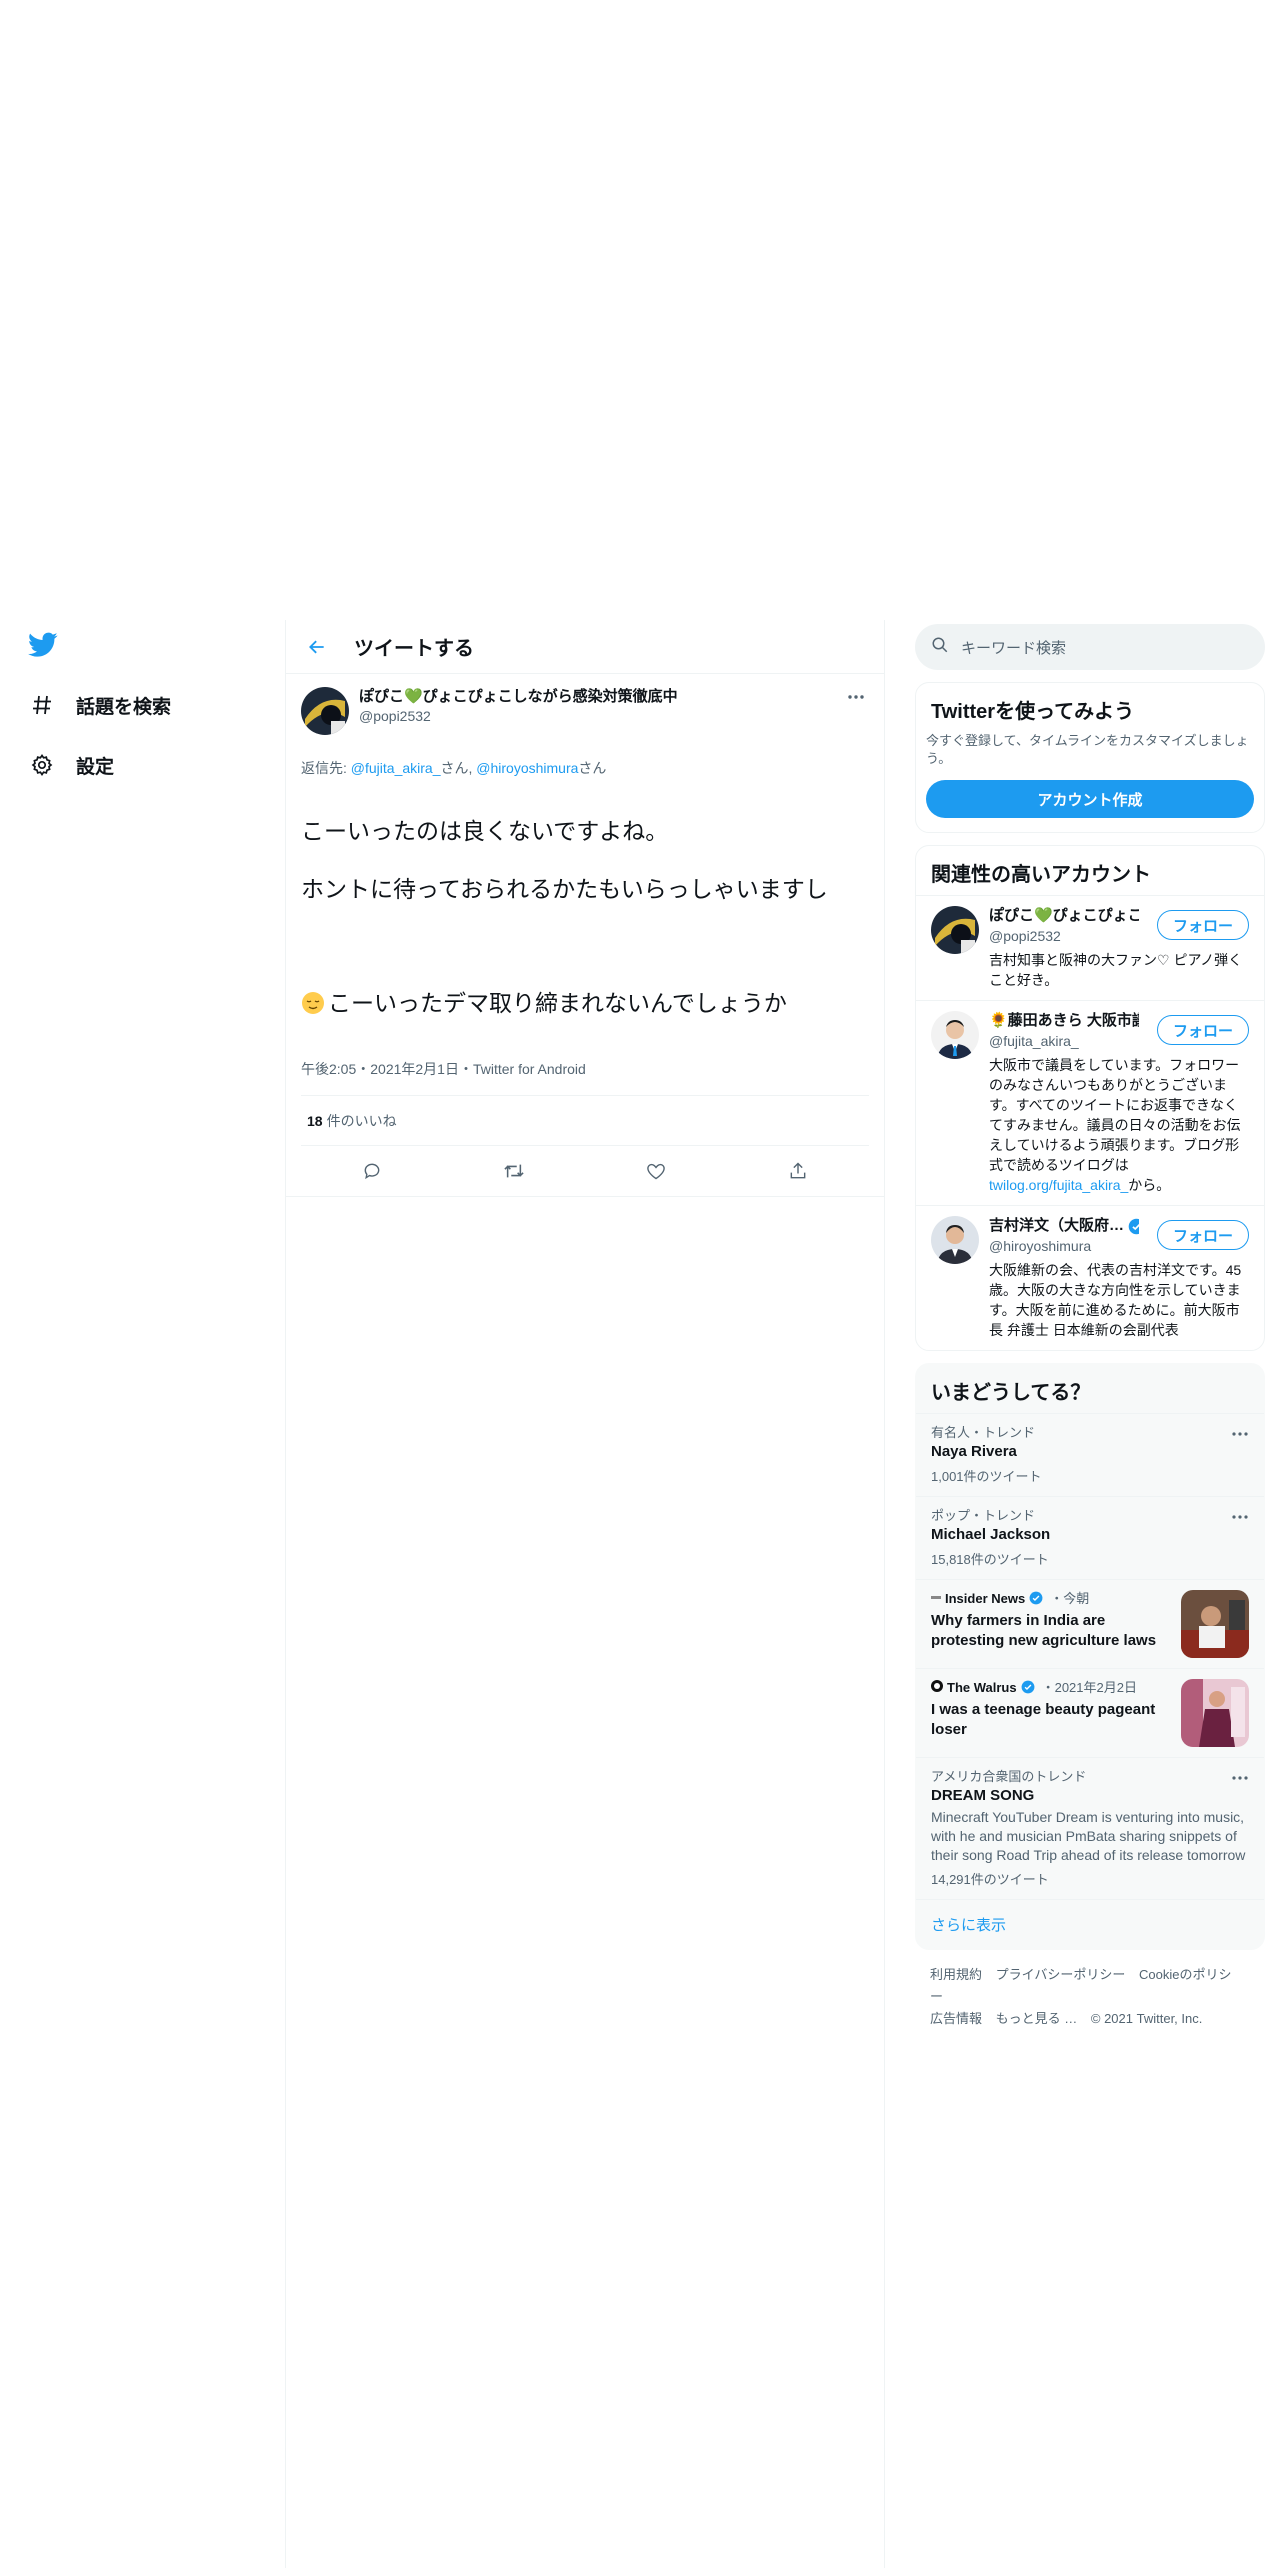 This screenshot has height=2568, width=1284. What do you see at coordinates (527, 768) in the screenshot?
I see `reply-user-link: @hiroyoshimura` at bounding box center [527, 768].